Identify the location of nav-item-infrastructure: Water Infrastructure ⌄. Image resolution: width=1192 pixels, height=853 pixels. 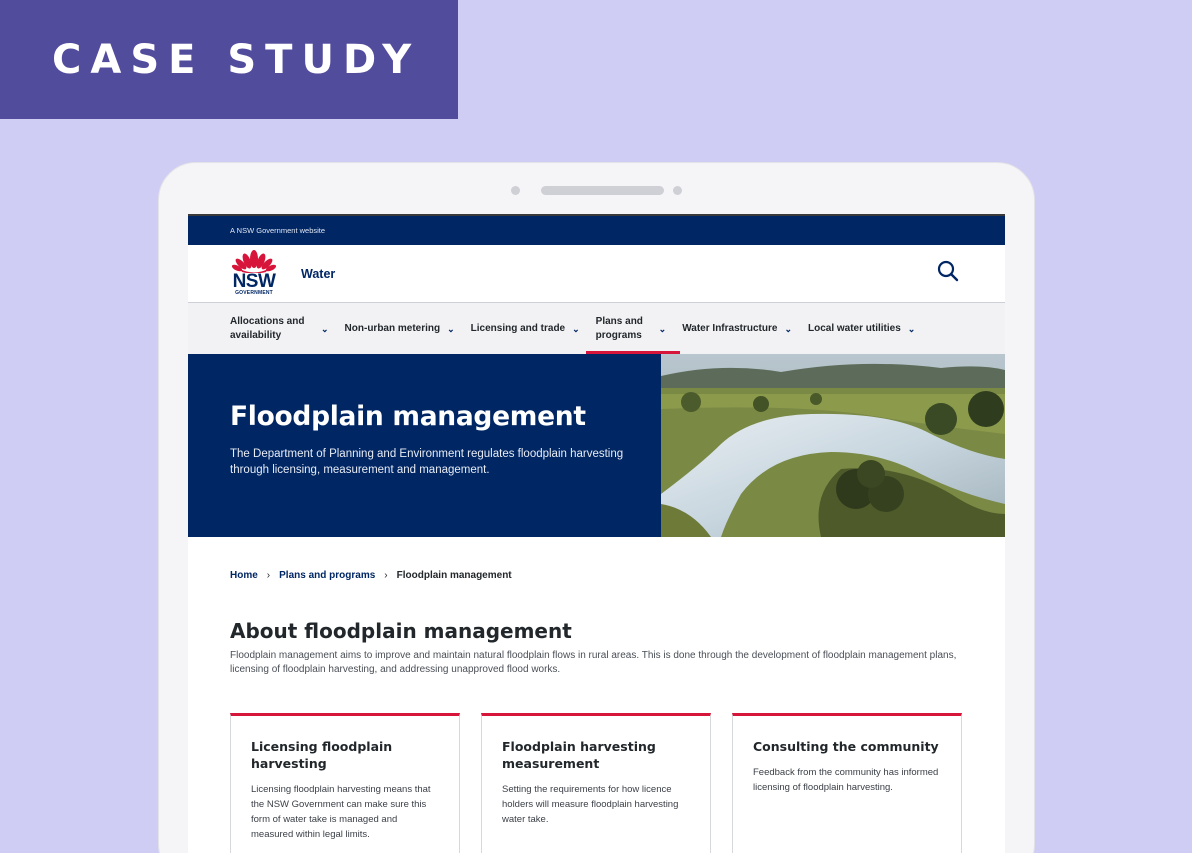
(737, 328).